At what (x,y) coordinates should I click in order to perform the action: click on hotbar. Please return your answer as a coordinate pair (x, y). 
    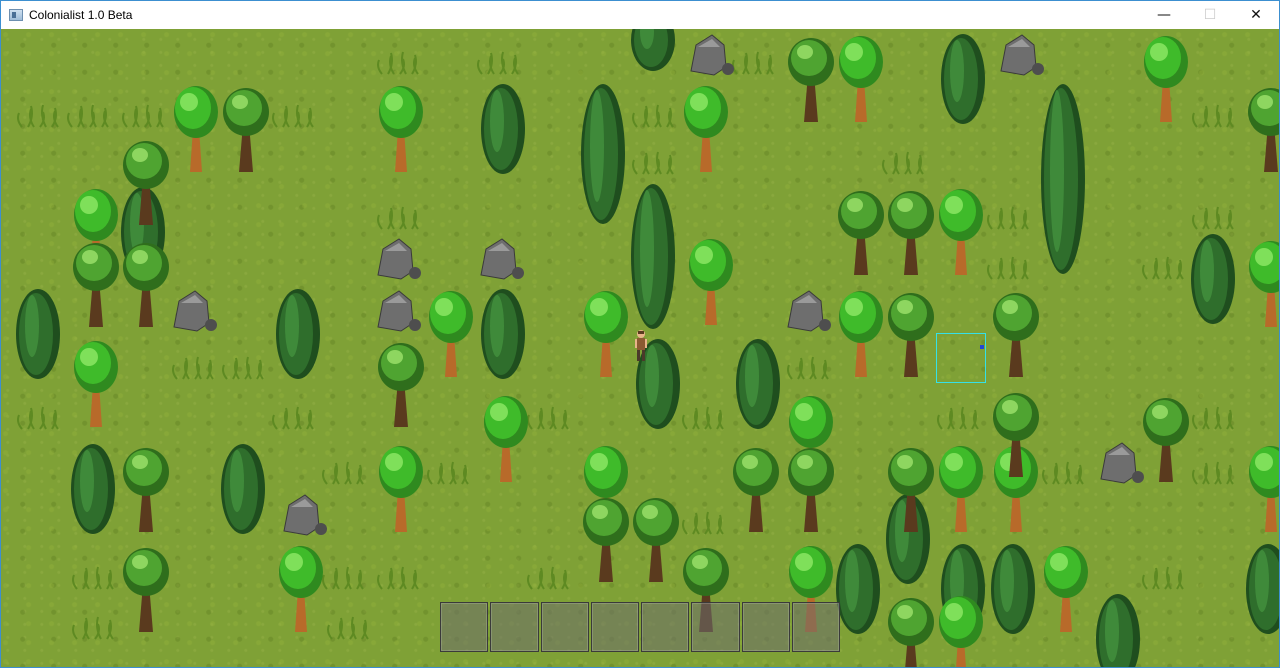
    Looking at the image, I should click on (641, 628).